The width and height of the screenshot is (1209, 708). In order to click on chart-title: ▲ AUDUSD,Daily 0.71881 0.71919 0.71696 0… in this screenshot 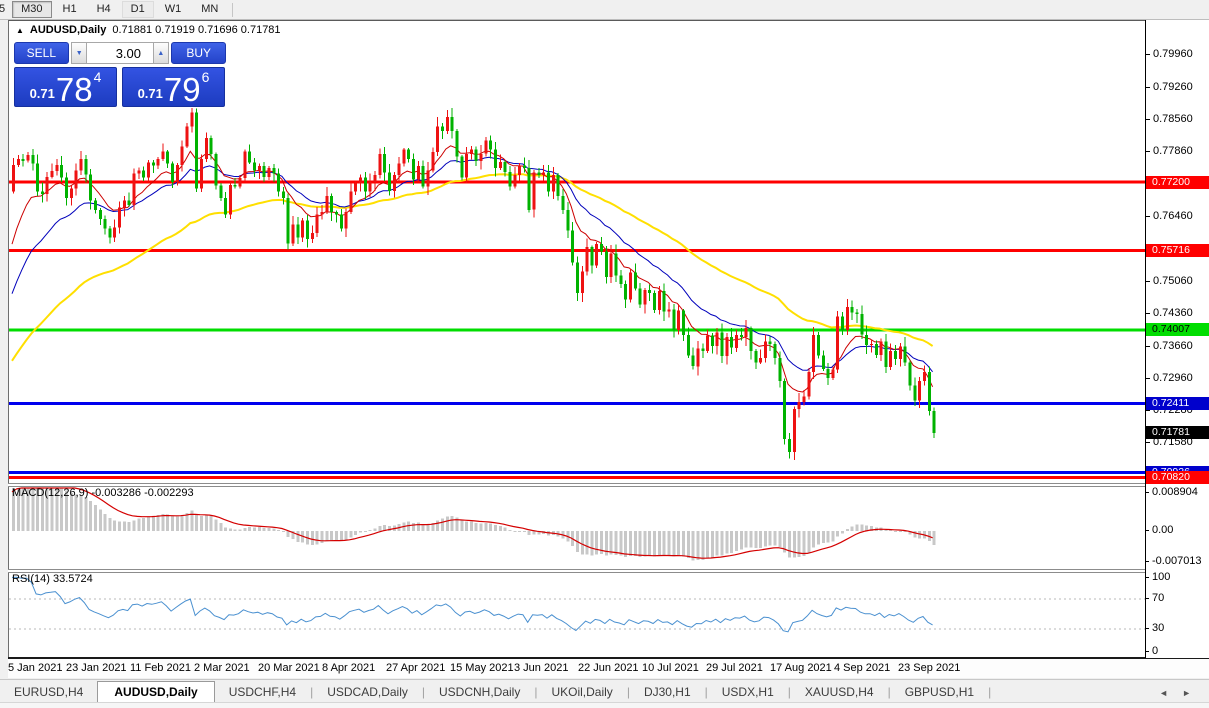, I will do `click(148, 30)`.